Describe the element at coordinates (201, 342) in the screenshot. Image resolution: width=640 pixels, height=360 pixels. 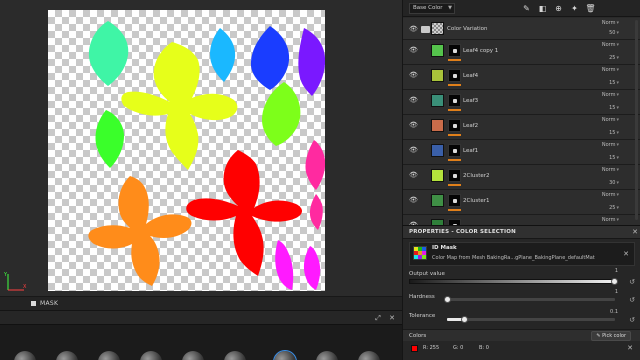
I see `shelf-panel` at that location.